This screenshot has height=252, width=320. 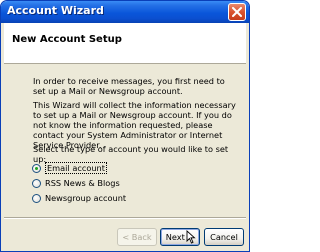 I want to click on radio-newsgroup-account: Newsgroup account, so click(x=79, y=198).